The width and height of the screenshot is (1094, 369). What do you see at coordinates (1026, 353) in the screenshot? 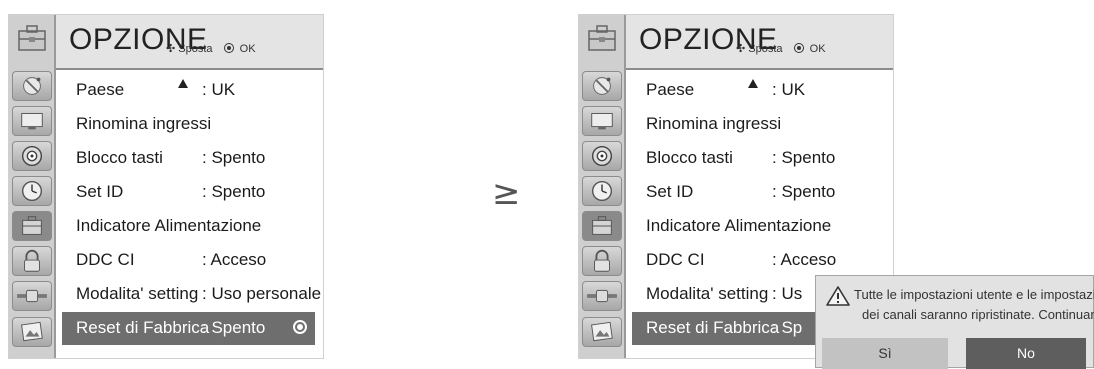
I see `no-button: No` at bounding box center [1026, 353].